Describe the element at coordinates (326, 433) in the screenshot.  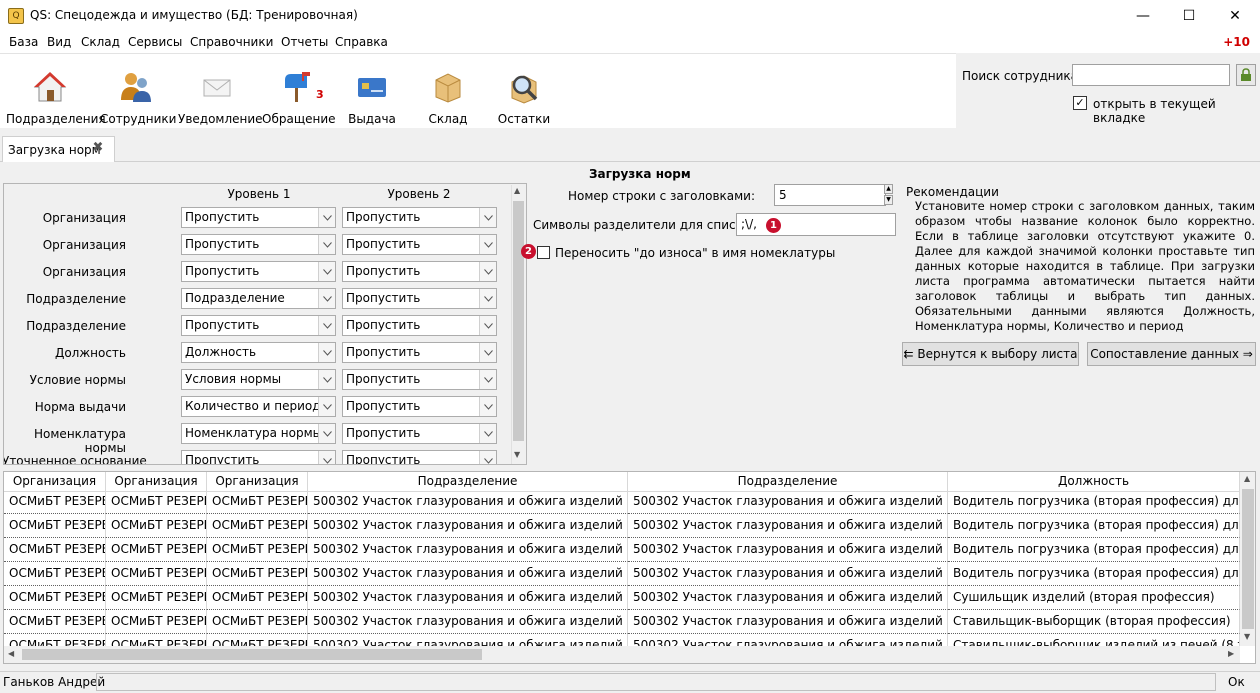
I see `chevron-down-icon` at that location.